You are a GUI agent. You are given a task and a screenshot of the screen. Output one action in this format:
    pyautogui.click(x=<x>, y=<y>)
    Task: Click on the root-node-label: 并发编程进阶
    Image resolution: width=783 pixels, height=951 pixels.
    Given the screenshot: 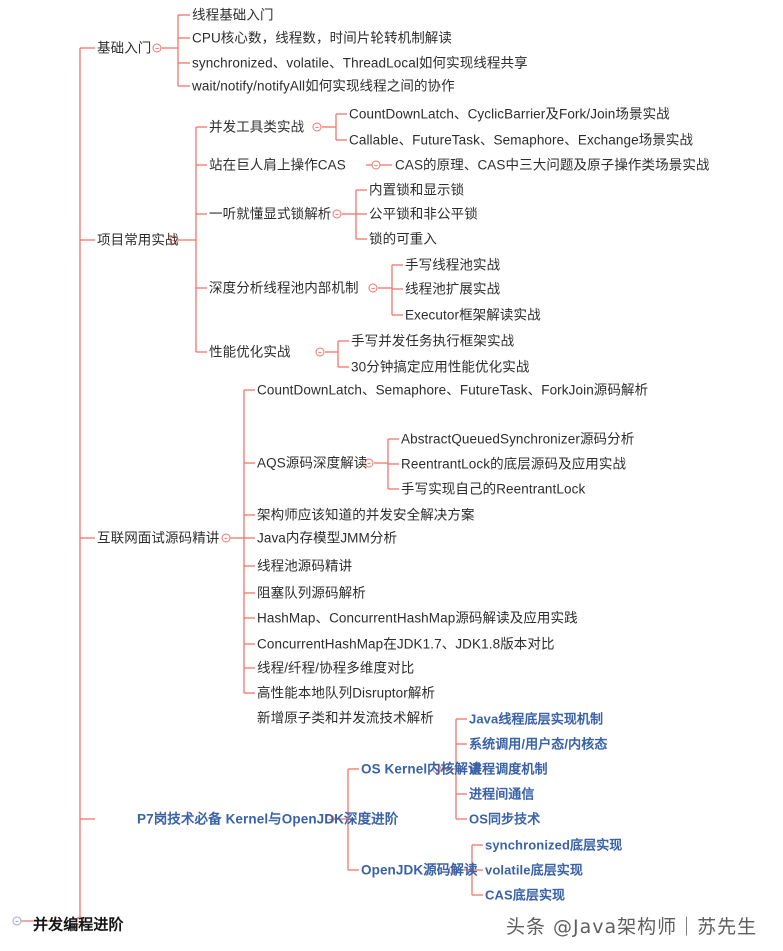 What is the action you would take?
    pyautogui.click(x=78, y=925)
    